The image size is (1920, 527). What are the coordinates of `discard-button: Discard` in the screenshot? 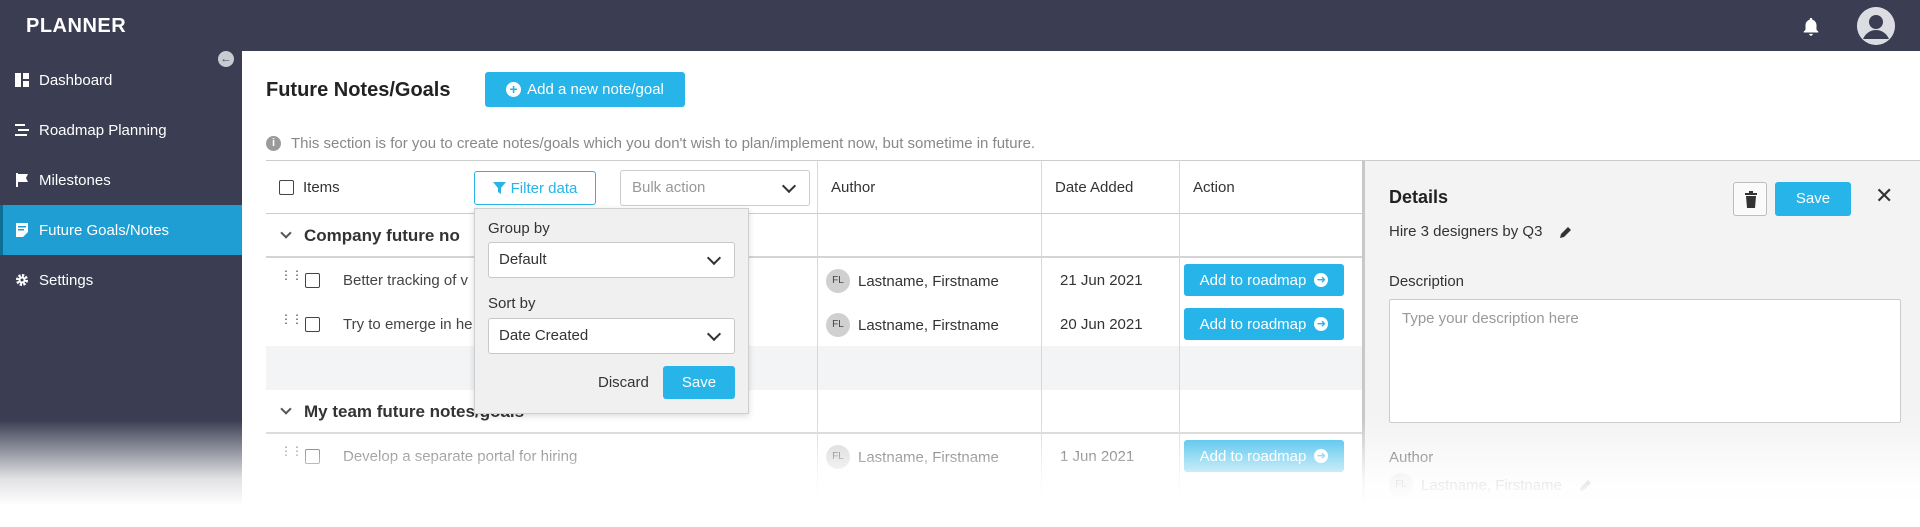 It's located at (623, 382).